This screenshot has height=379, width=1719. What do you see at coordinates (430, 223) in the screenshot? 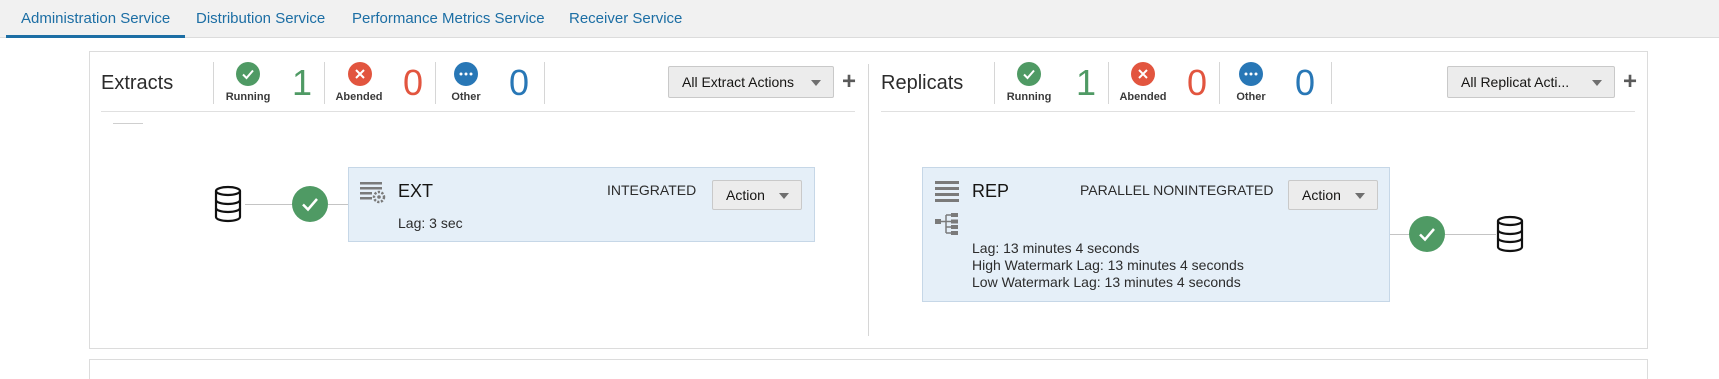
I see `extract-lag: Lag: 3 sec` at bounding box center [430, 223].